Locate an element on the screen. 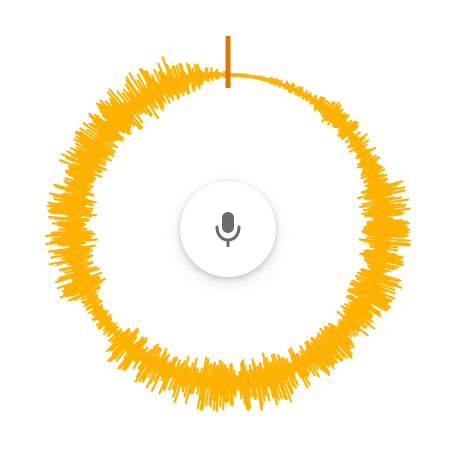 This screenshot has height=455, width=449. microphone-button is located at coordinates (228, 229).